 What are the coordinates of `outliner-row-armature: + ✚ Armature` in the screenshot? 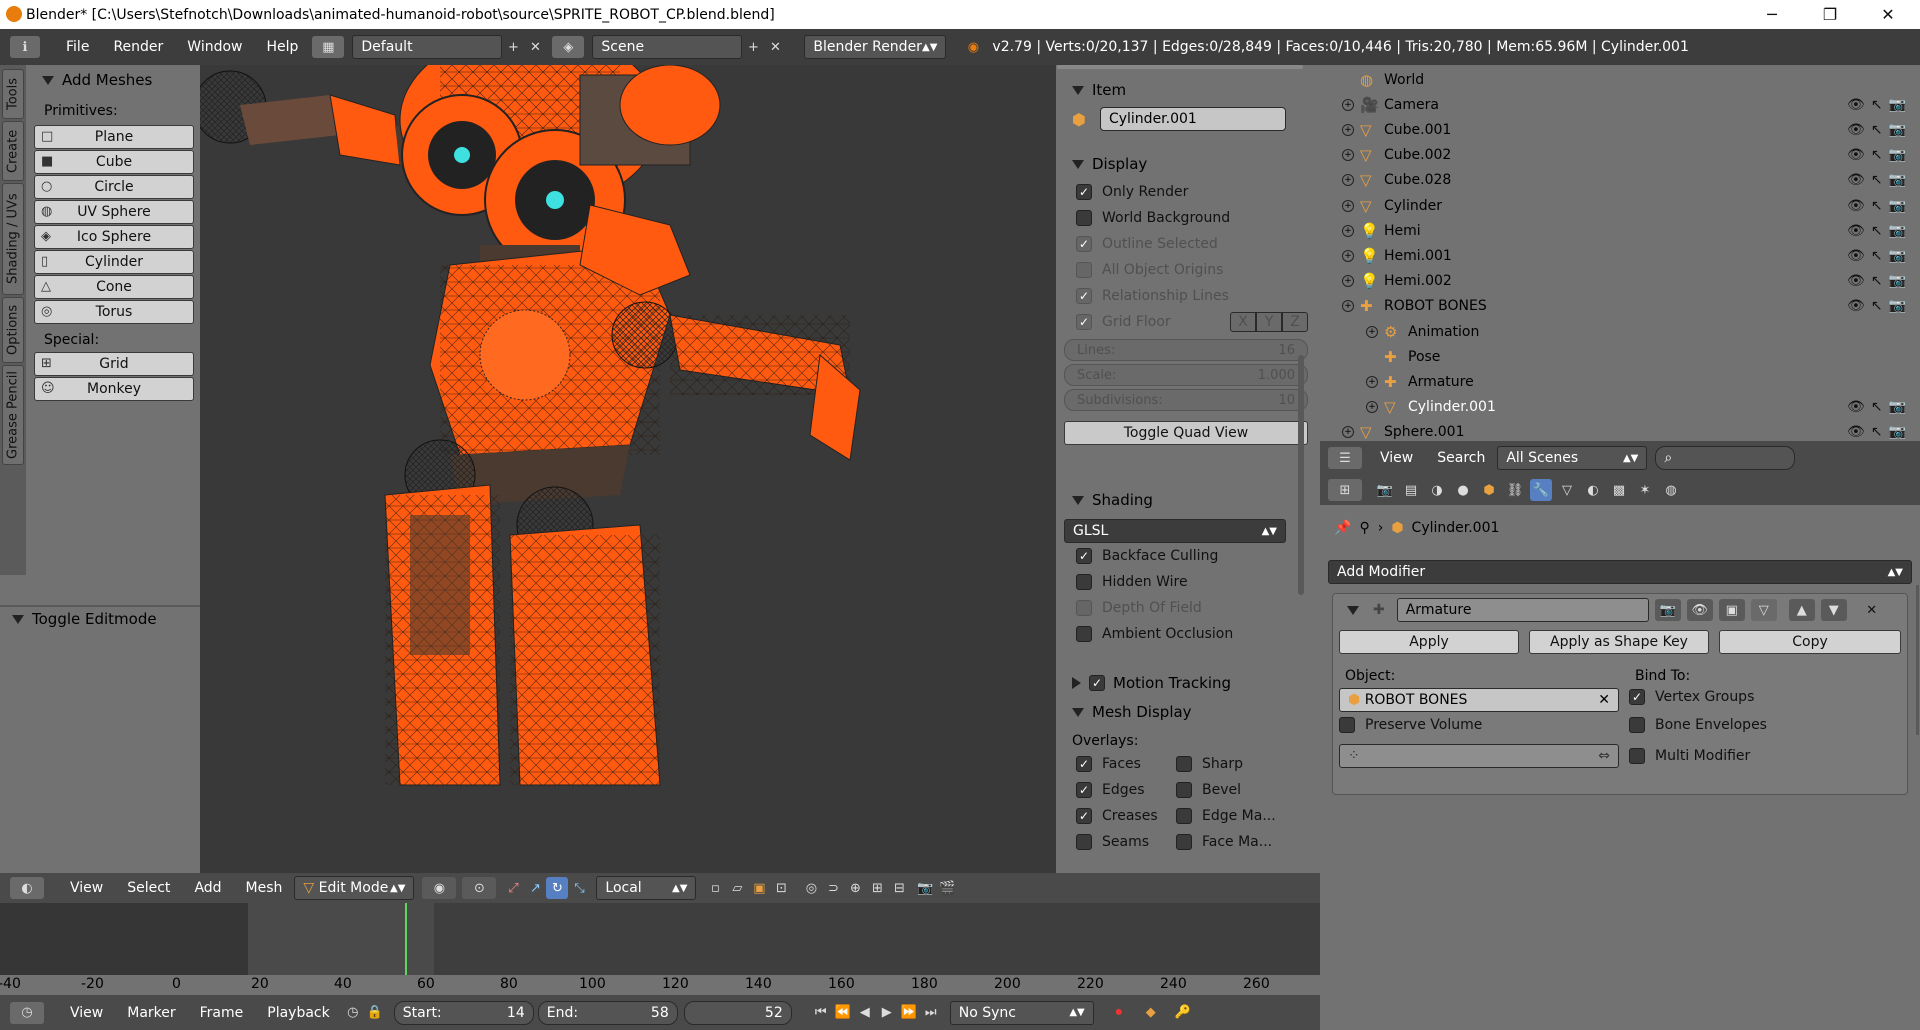 It's located at (1620, 381).